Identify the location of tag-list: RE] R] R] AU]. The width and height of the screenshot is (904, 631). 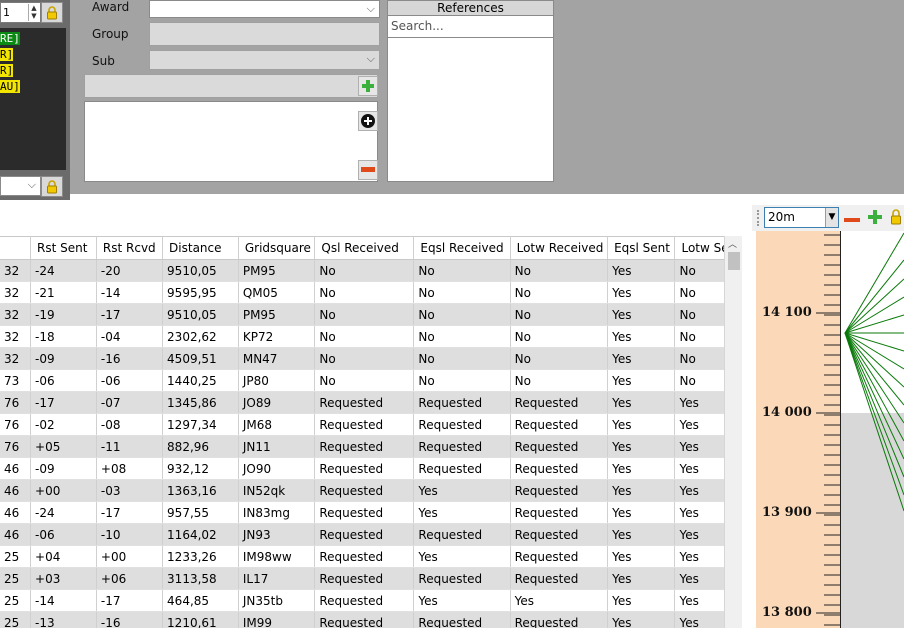
(33, 99).